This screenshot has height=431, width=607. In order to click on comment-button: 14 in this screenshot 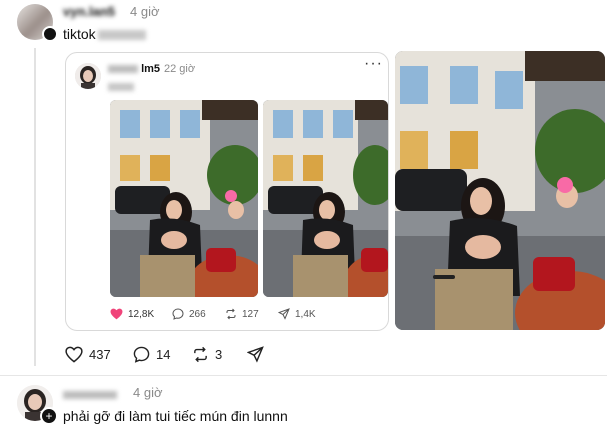, I will do `click(151, 354)`.